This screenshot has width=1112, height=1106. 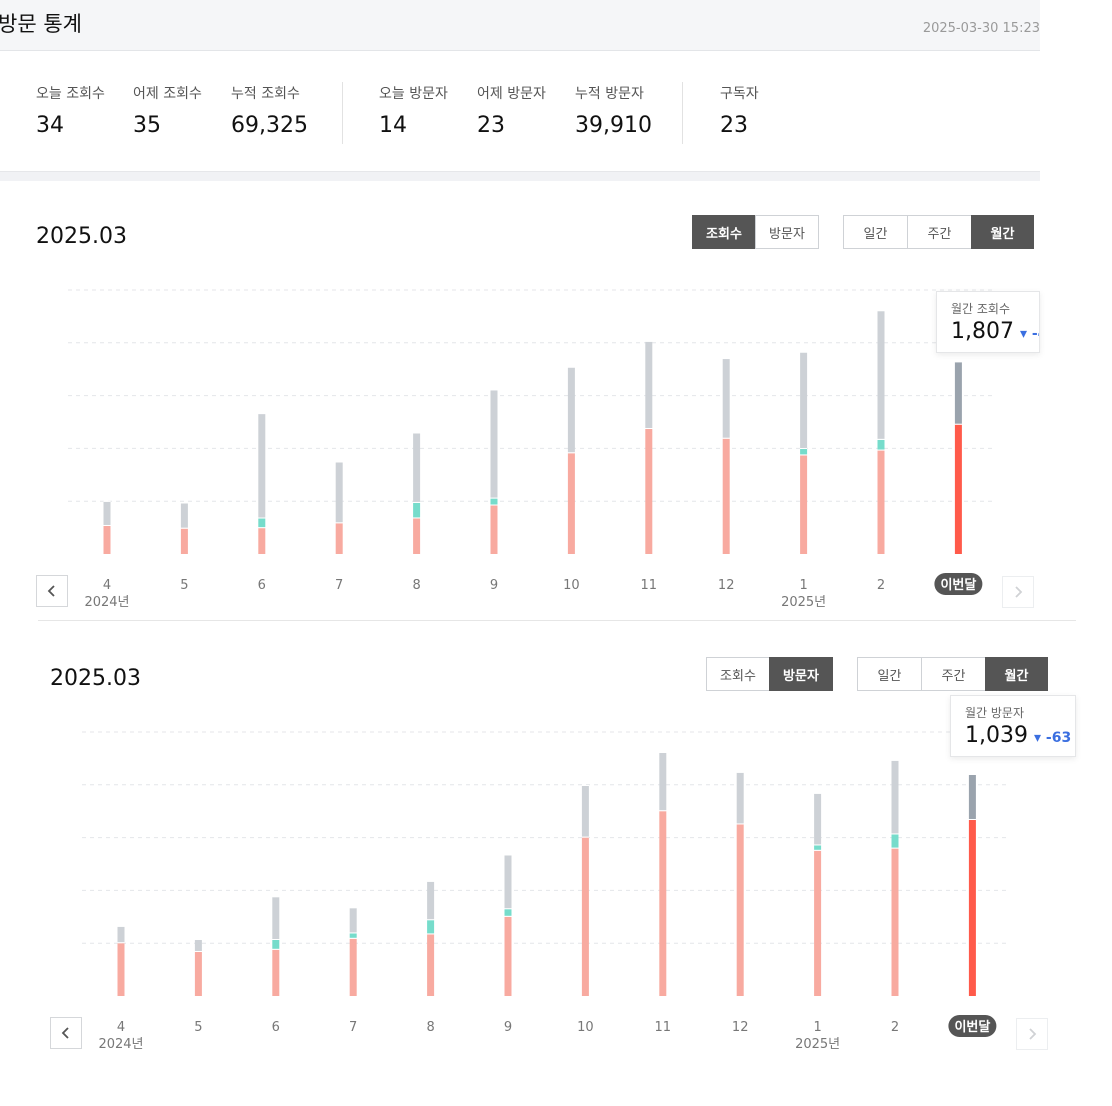 What do you see at coordinates (613, 110) in the screenshot?
I see `stat-total-visitors: 누적 방문자 39,910` at bounding box center [613, 110].